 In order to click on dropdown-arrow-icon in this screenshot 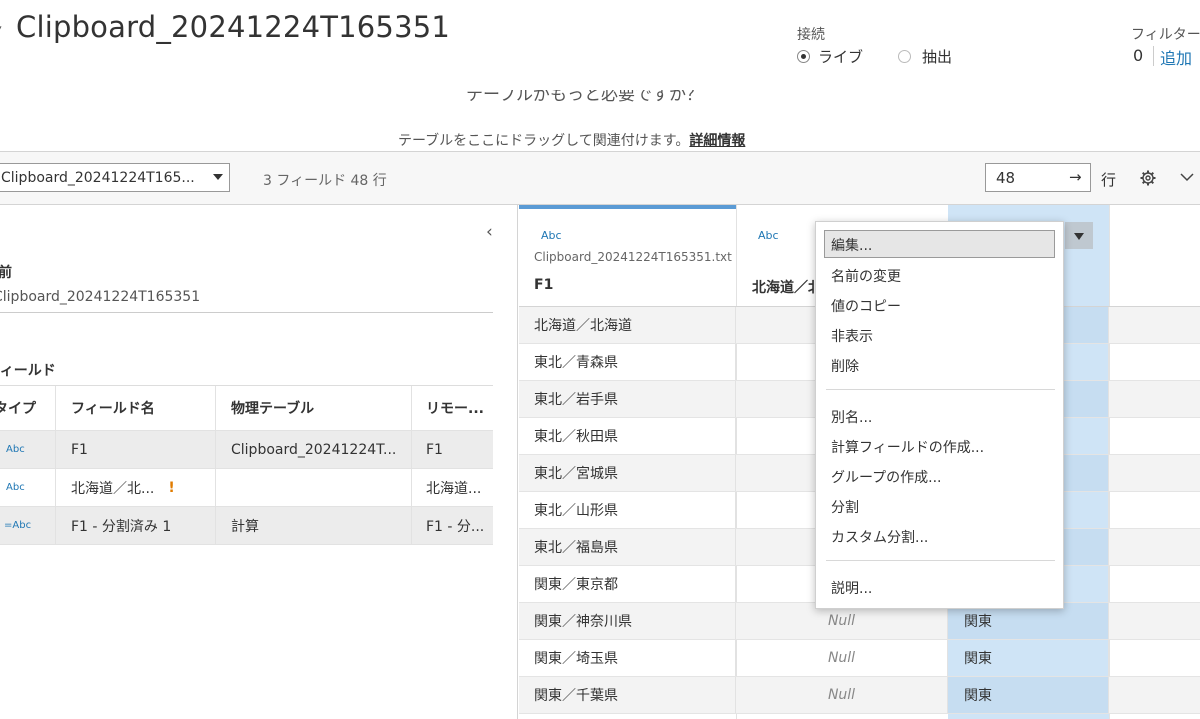, I will do `click(218, 177)`.